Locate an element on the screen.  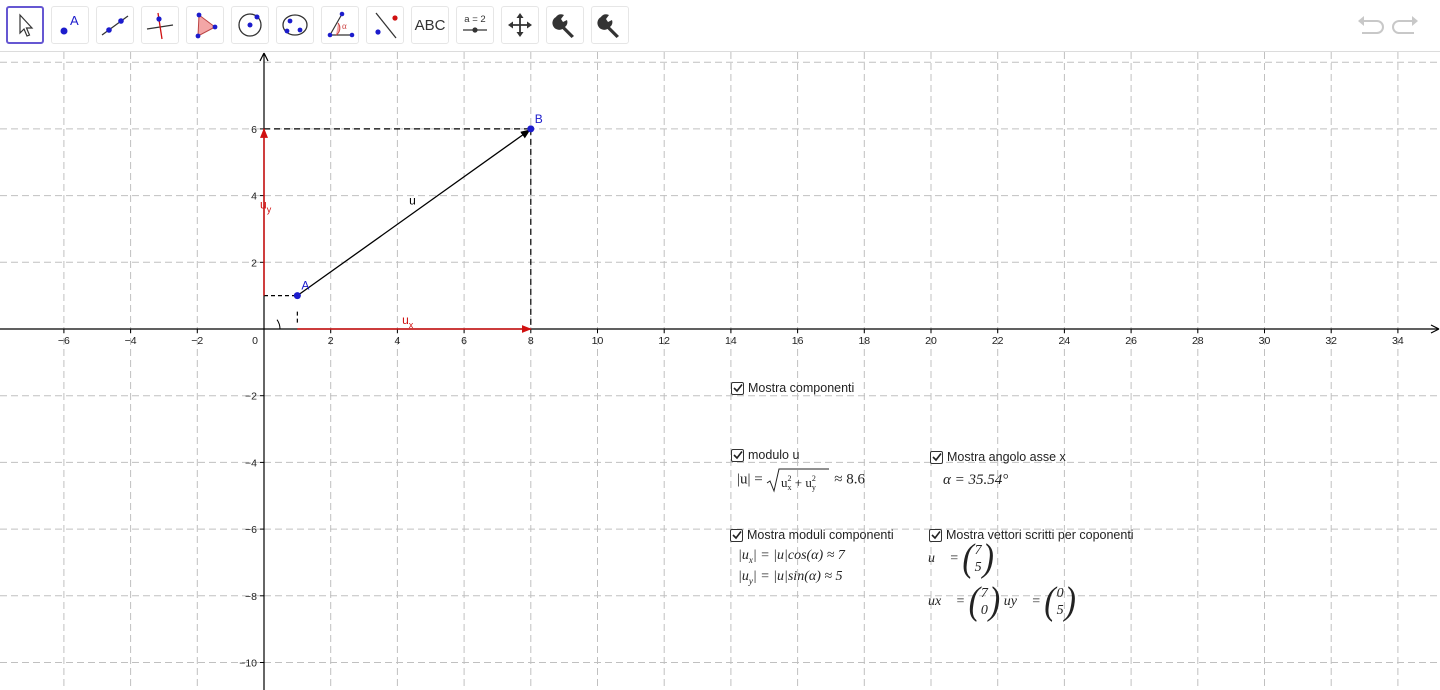
svg-text:u2x + u2y: u2 x + u2 y is located at coordinates (798, 483).